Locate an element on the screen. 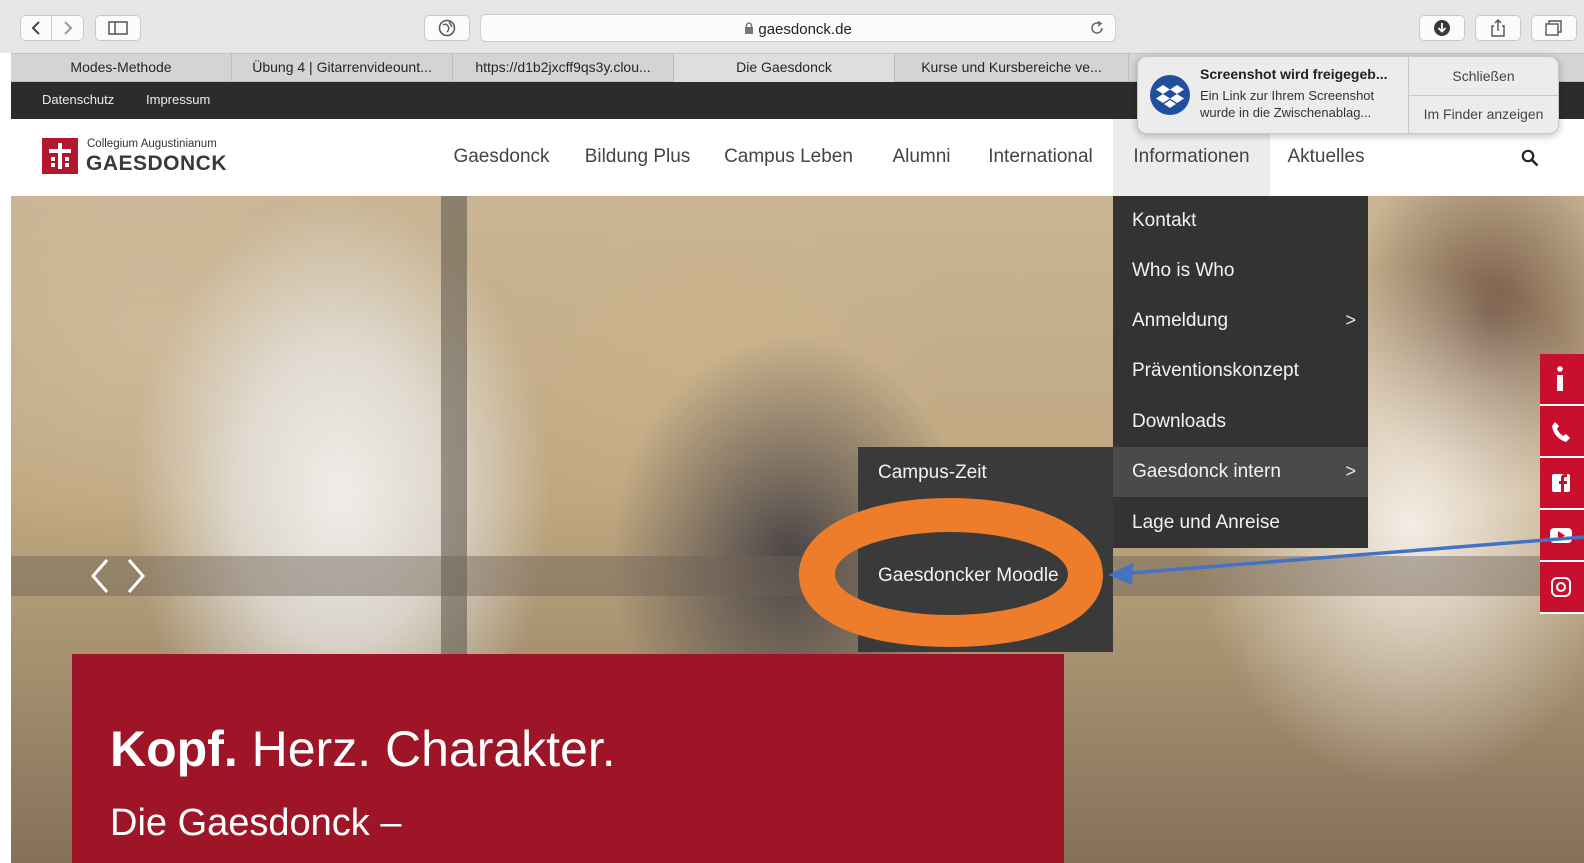 Image resolution: width=1584 pixels, height=863 pixels. website-settings-button is located at coordinates (447, 28).